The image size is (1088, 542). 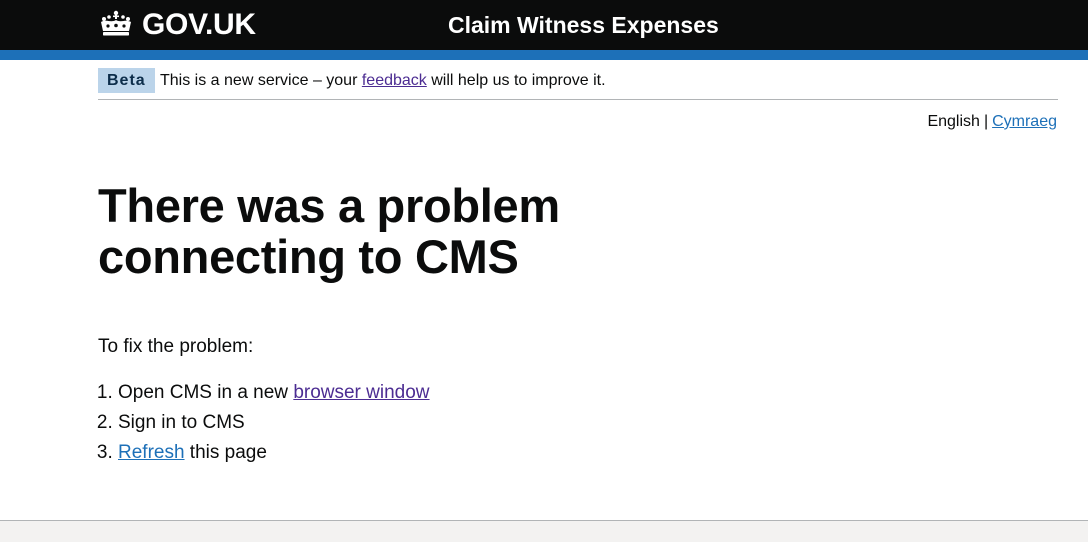 What do you see at coordinates (176, 346) in the screenshot?
I see `intro-text: To fix the problem:` at bounding box center [176, 346].